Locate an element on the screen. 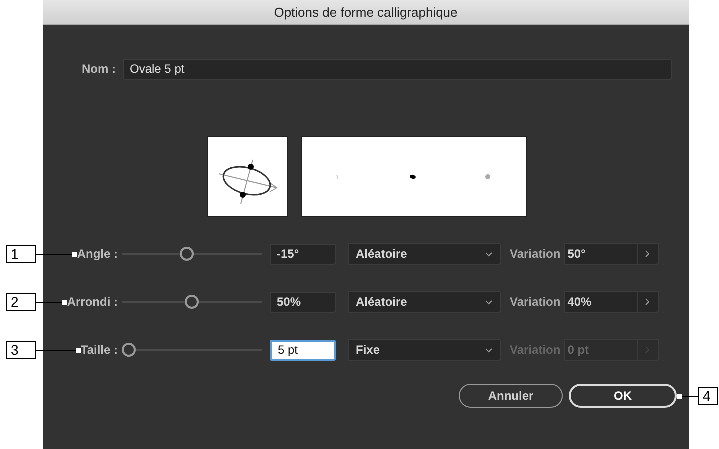  ok-button: OK is located at coordinates (623, 396).